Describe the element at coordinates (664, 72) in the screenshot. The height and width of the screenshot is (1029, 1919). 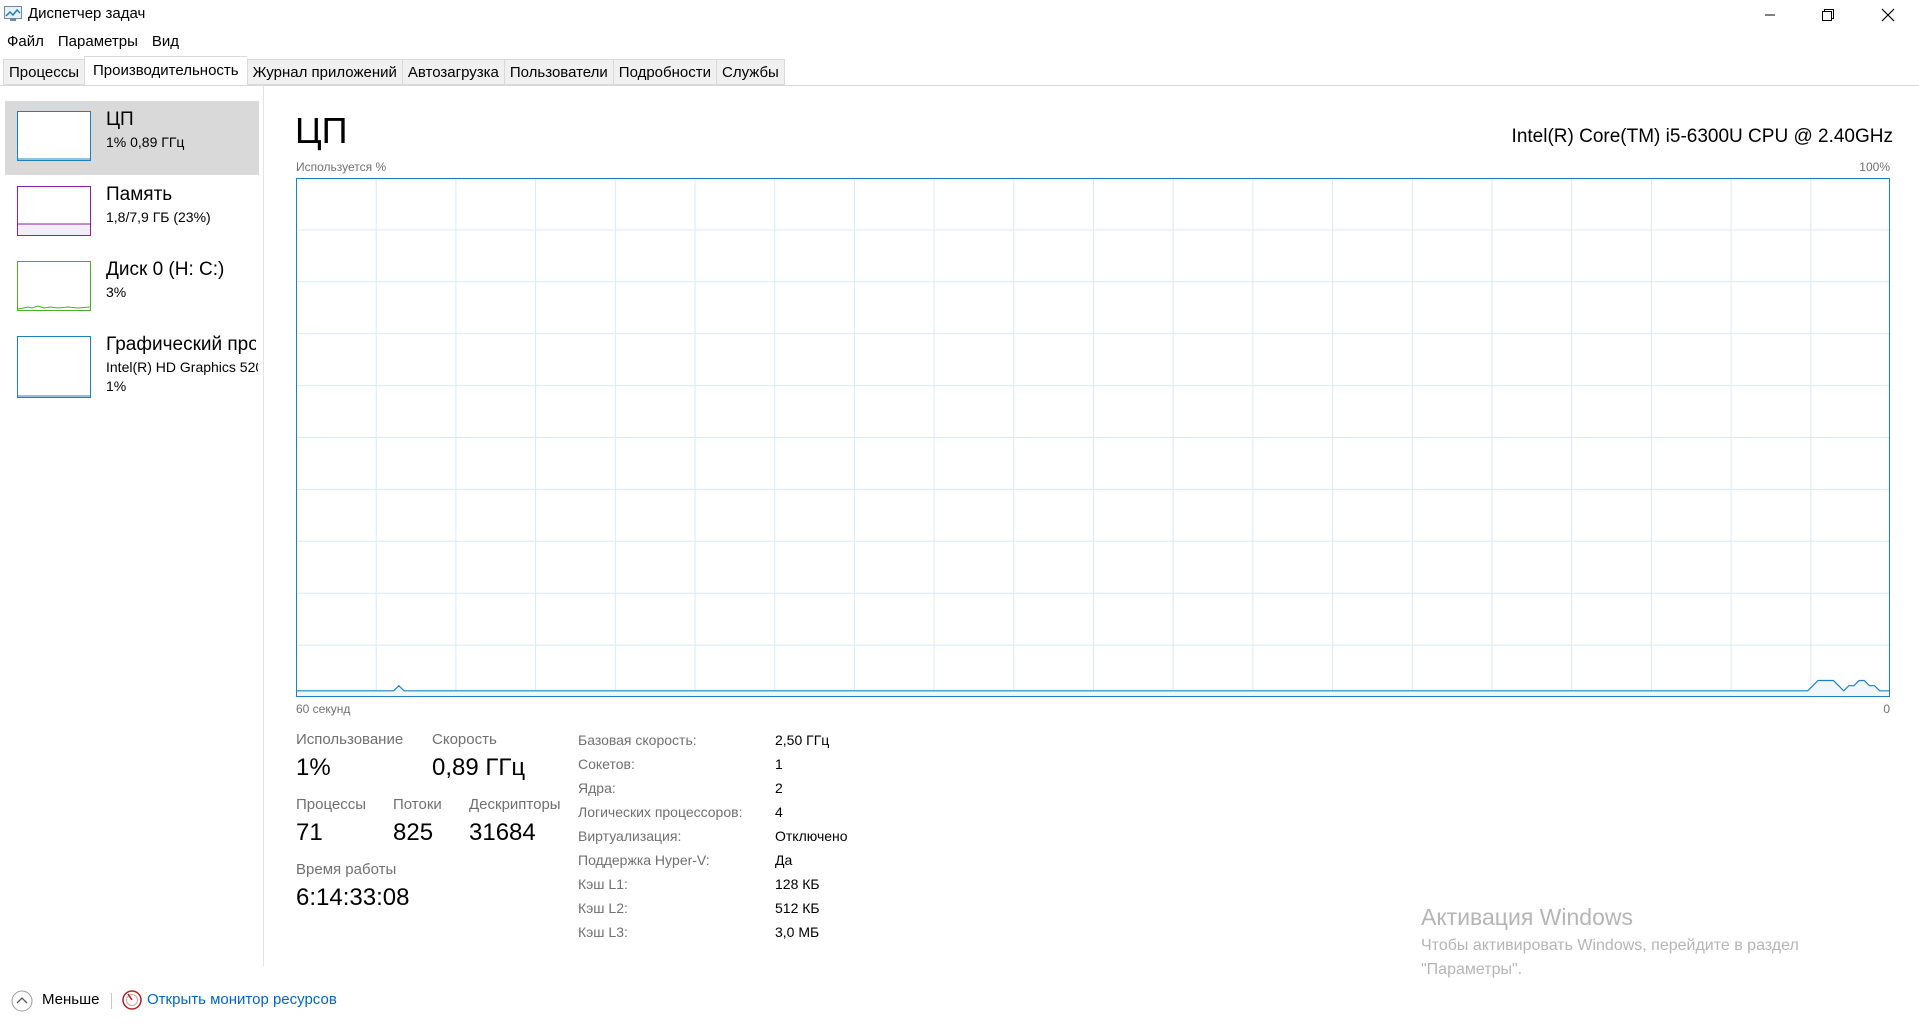
I see `tab-details: Подробности` at that location.